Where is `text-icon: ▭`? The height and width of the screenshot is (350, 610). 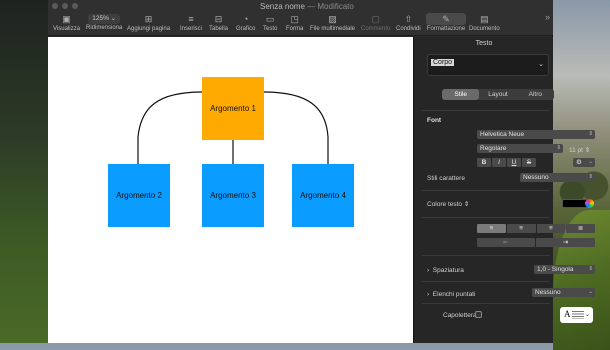 text-icon: ▭ is located at coordinates (270, 19).